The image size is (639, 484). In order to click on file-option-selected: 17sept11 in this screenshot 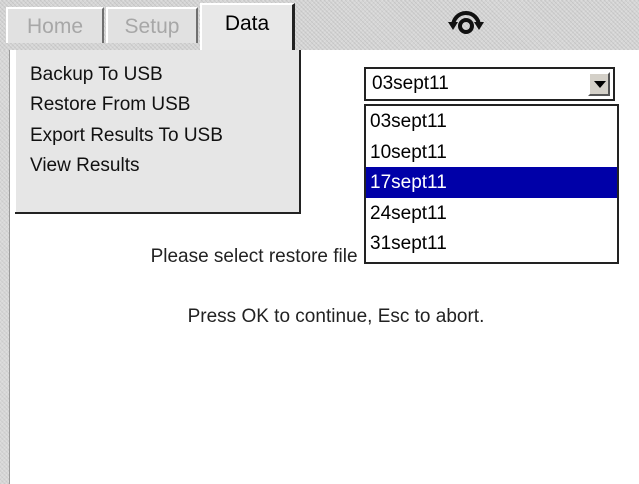, I will do `click(491, 182)`.